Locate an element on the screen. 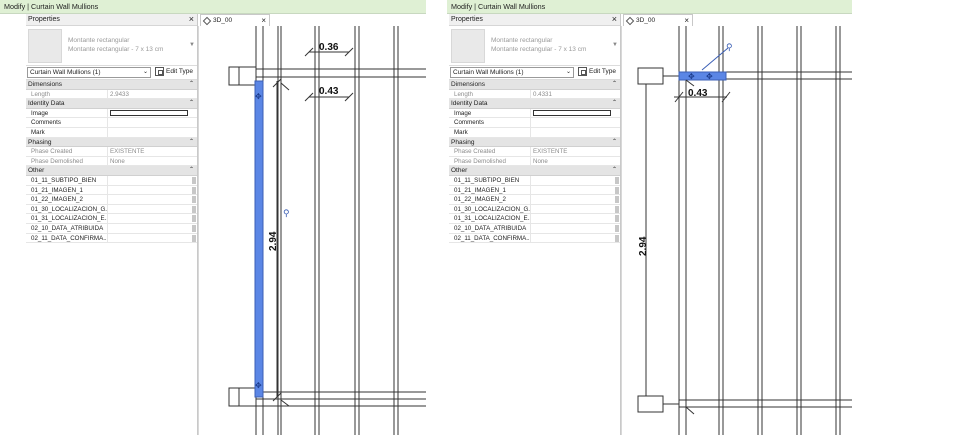 The height and width of the screenshot is (435, 967). prop-row-other: 01_22_IMAGEN_2 is located at coordinates (534, 200).